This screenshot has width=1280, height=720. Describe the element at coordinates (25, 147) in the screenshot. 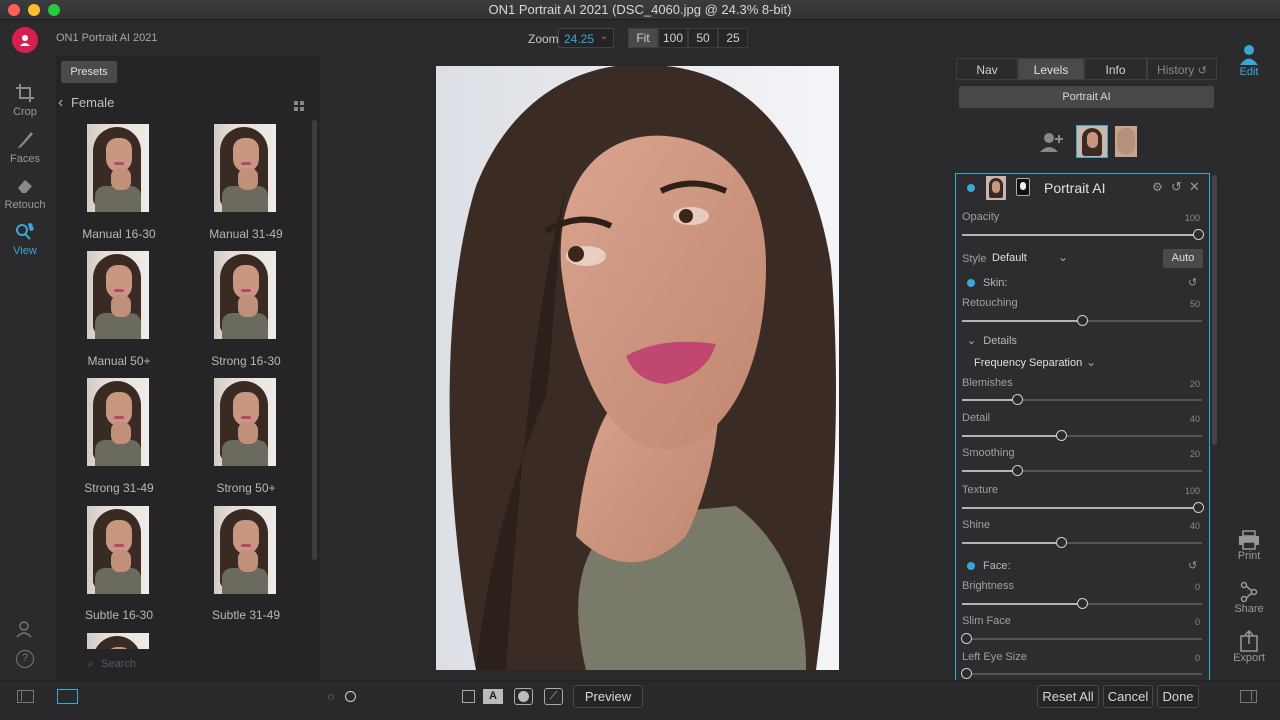

I see `faces-tool: Faces` at that location.